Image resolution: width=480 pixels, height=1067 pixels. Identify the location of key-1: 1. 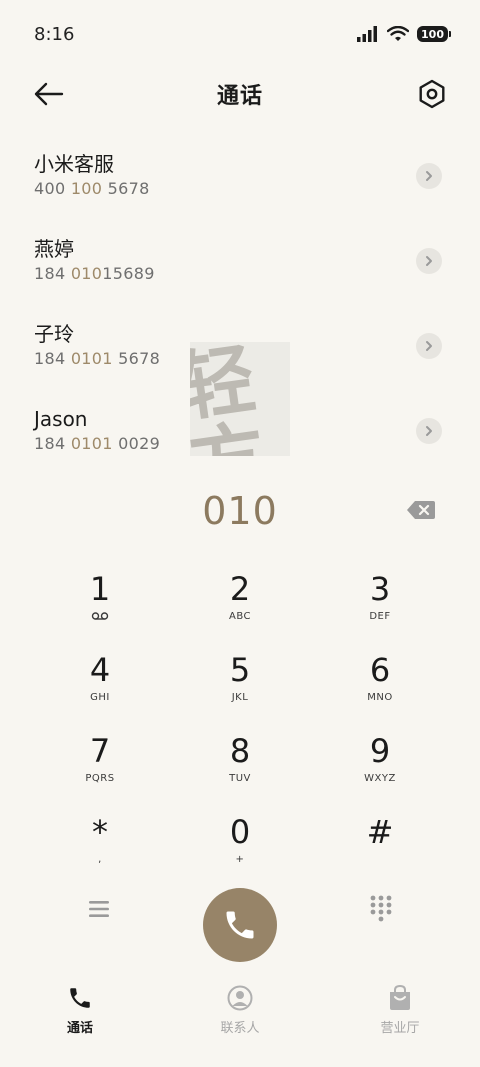
(100, 600).